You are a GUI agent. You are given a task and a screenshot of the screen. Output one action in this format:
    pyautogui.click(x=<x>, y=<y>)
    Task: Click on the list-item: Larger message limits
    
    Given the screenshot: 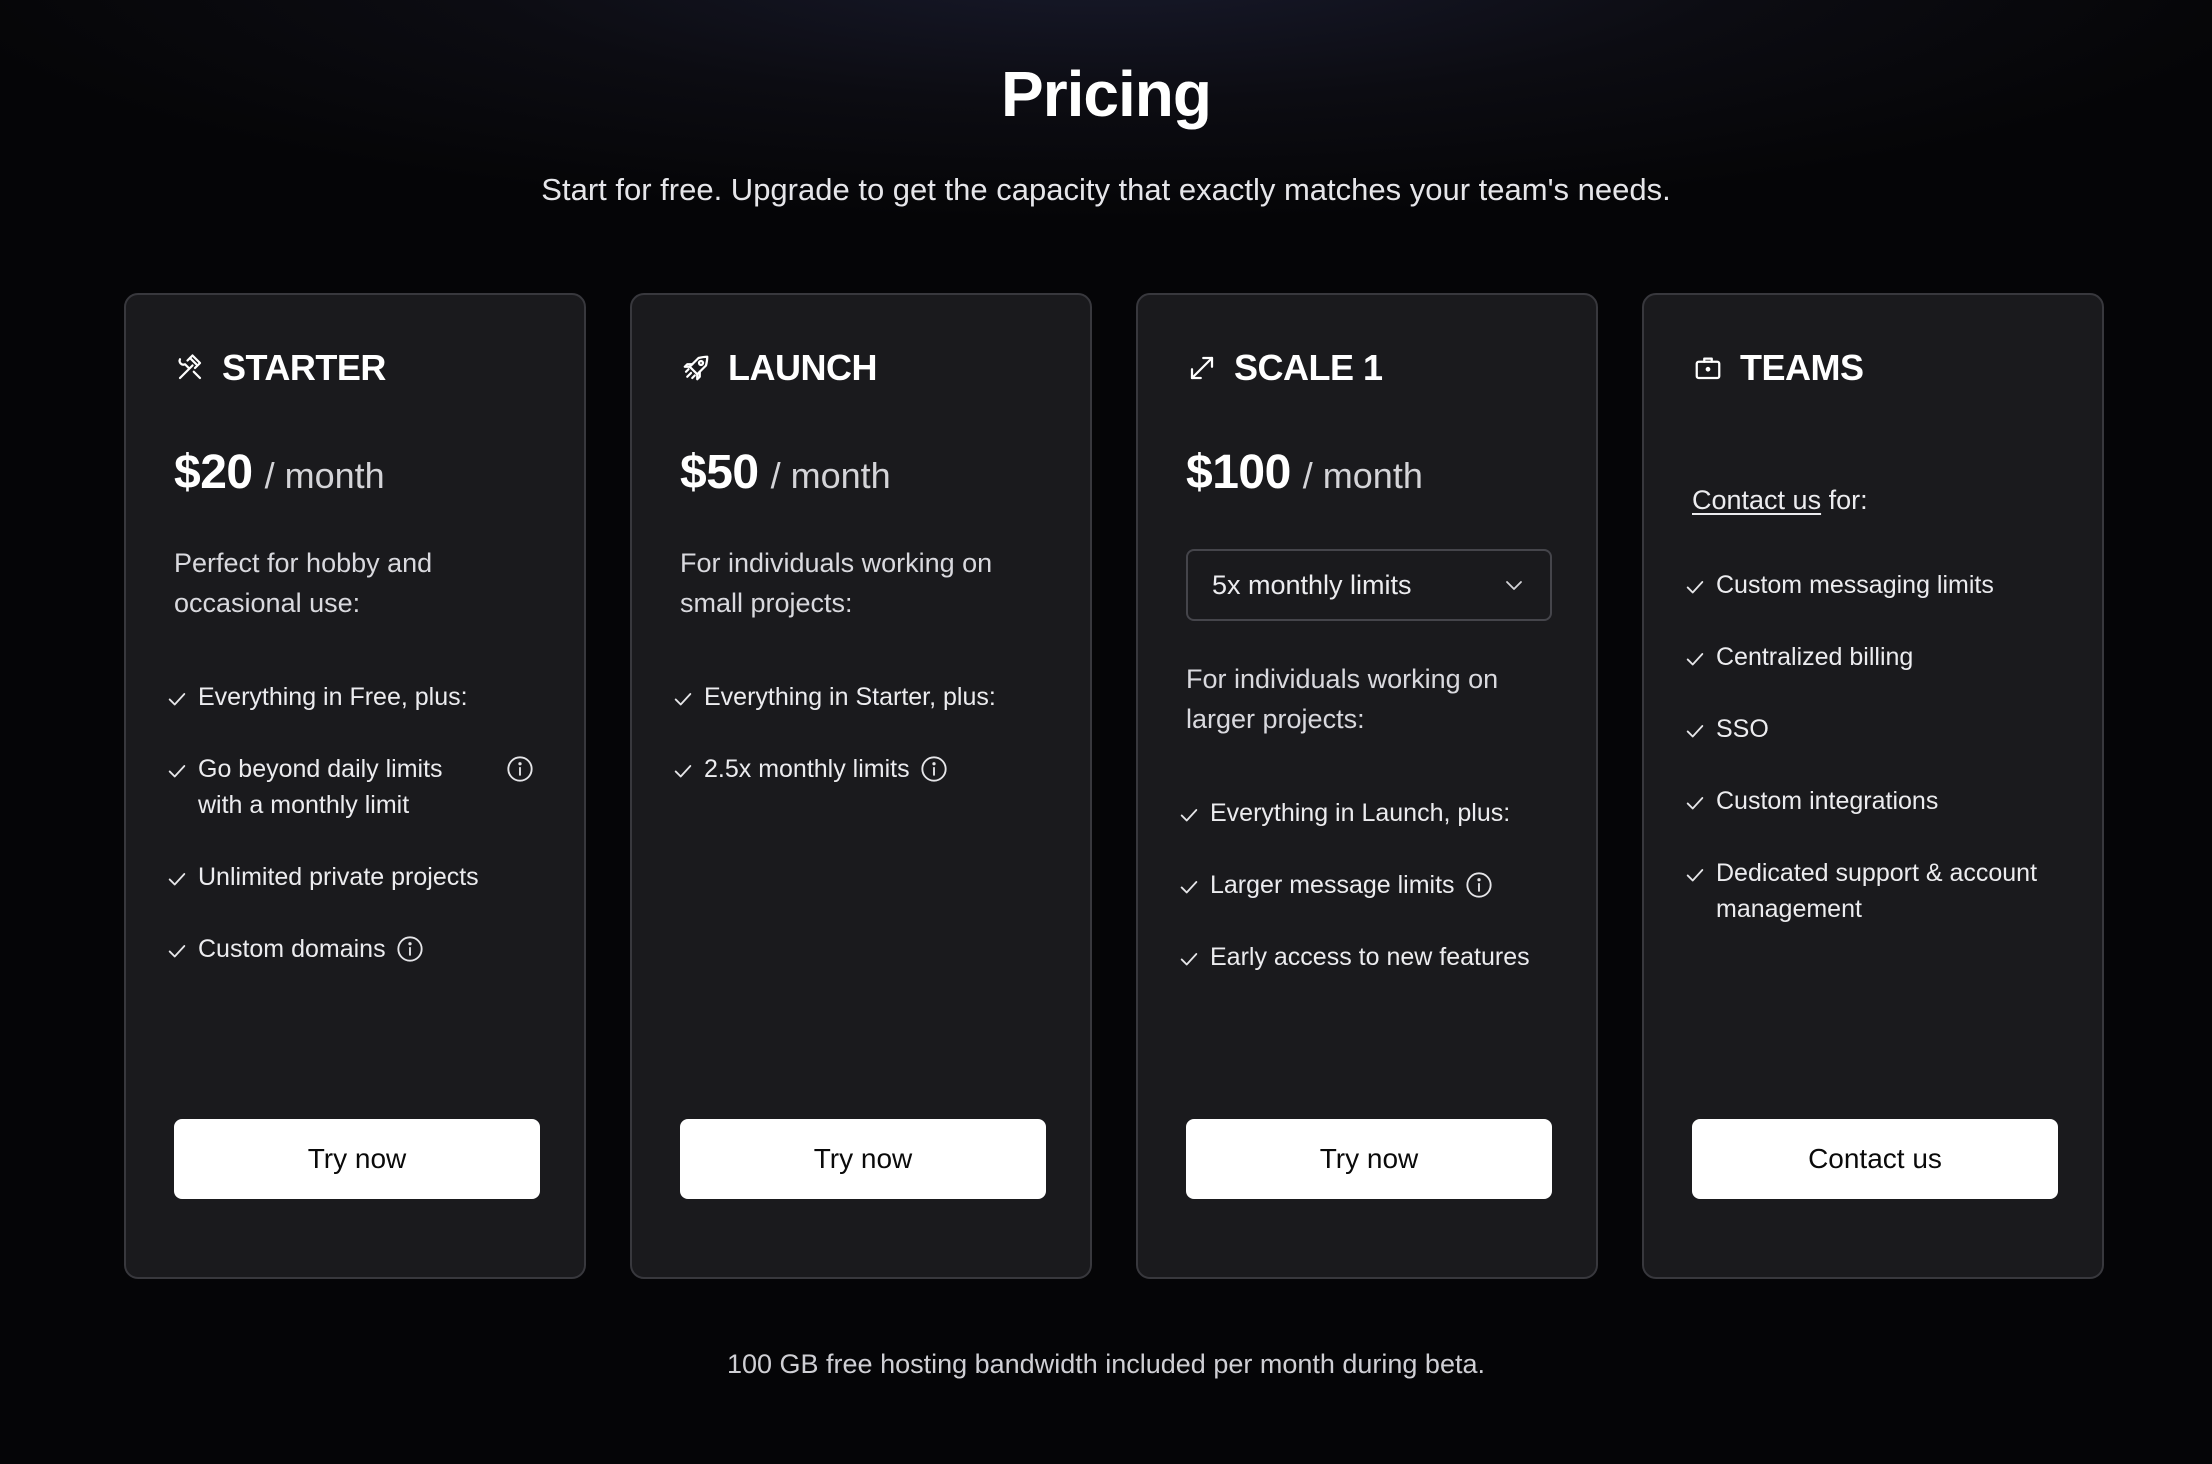 What is the action you would take?
    pyautogui.click(x=1378, y=885)
    